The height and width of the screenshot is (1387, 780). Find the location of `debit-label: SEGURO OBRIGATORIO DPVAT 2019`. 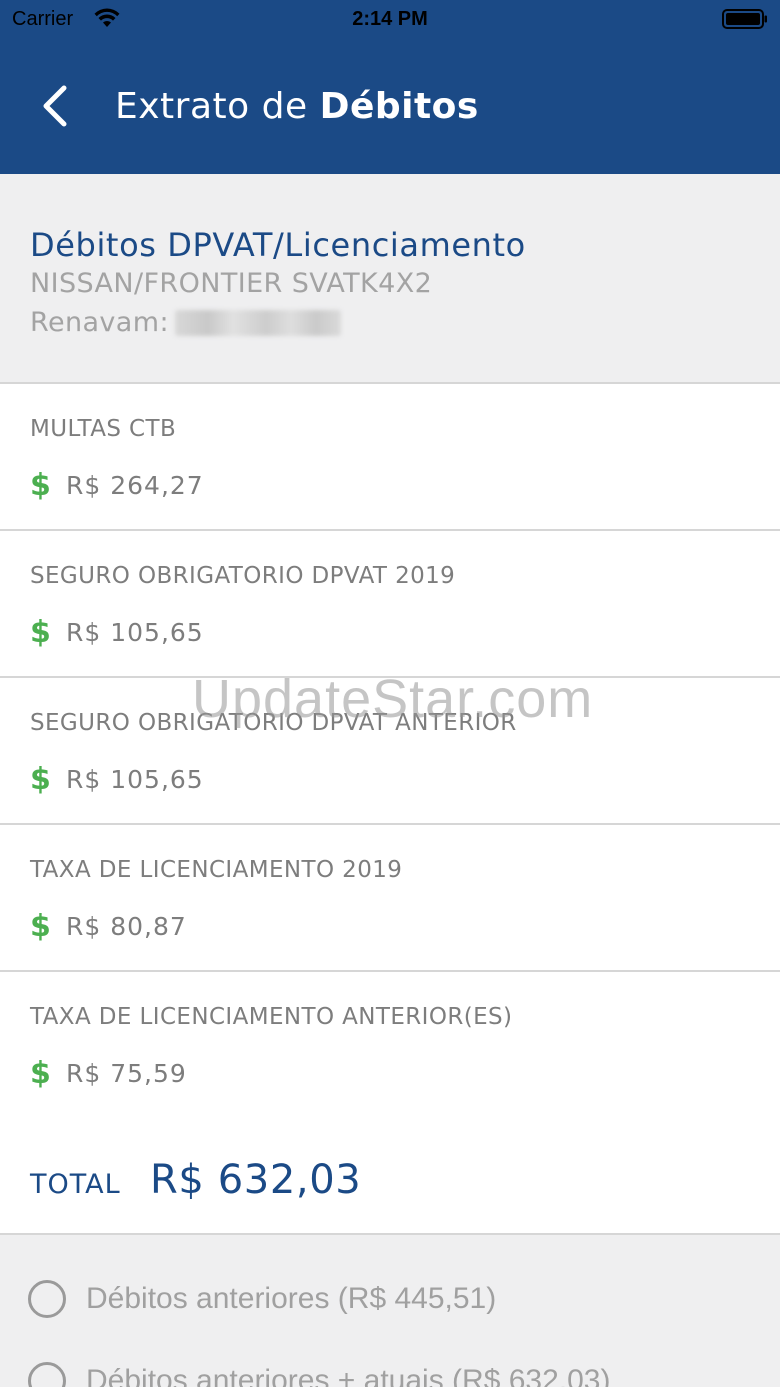

debit-label: SEGURO OBRIGATORIO DPVAT 2019 is located at coordinates (243, 576).